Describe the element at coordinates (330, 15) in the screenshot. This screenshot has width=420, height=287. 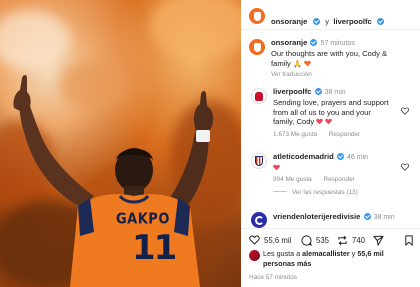
I see `post-header: onsoranje y liverpoolfc` at that location.